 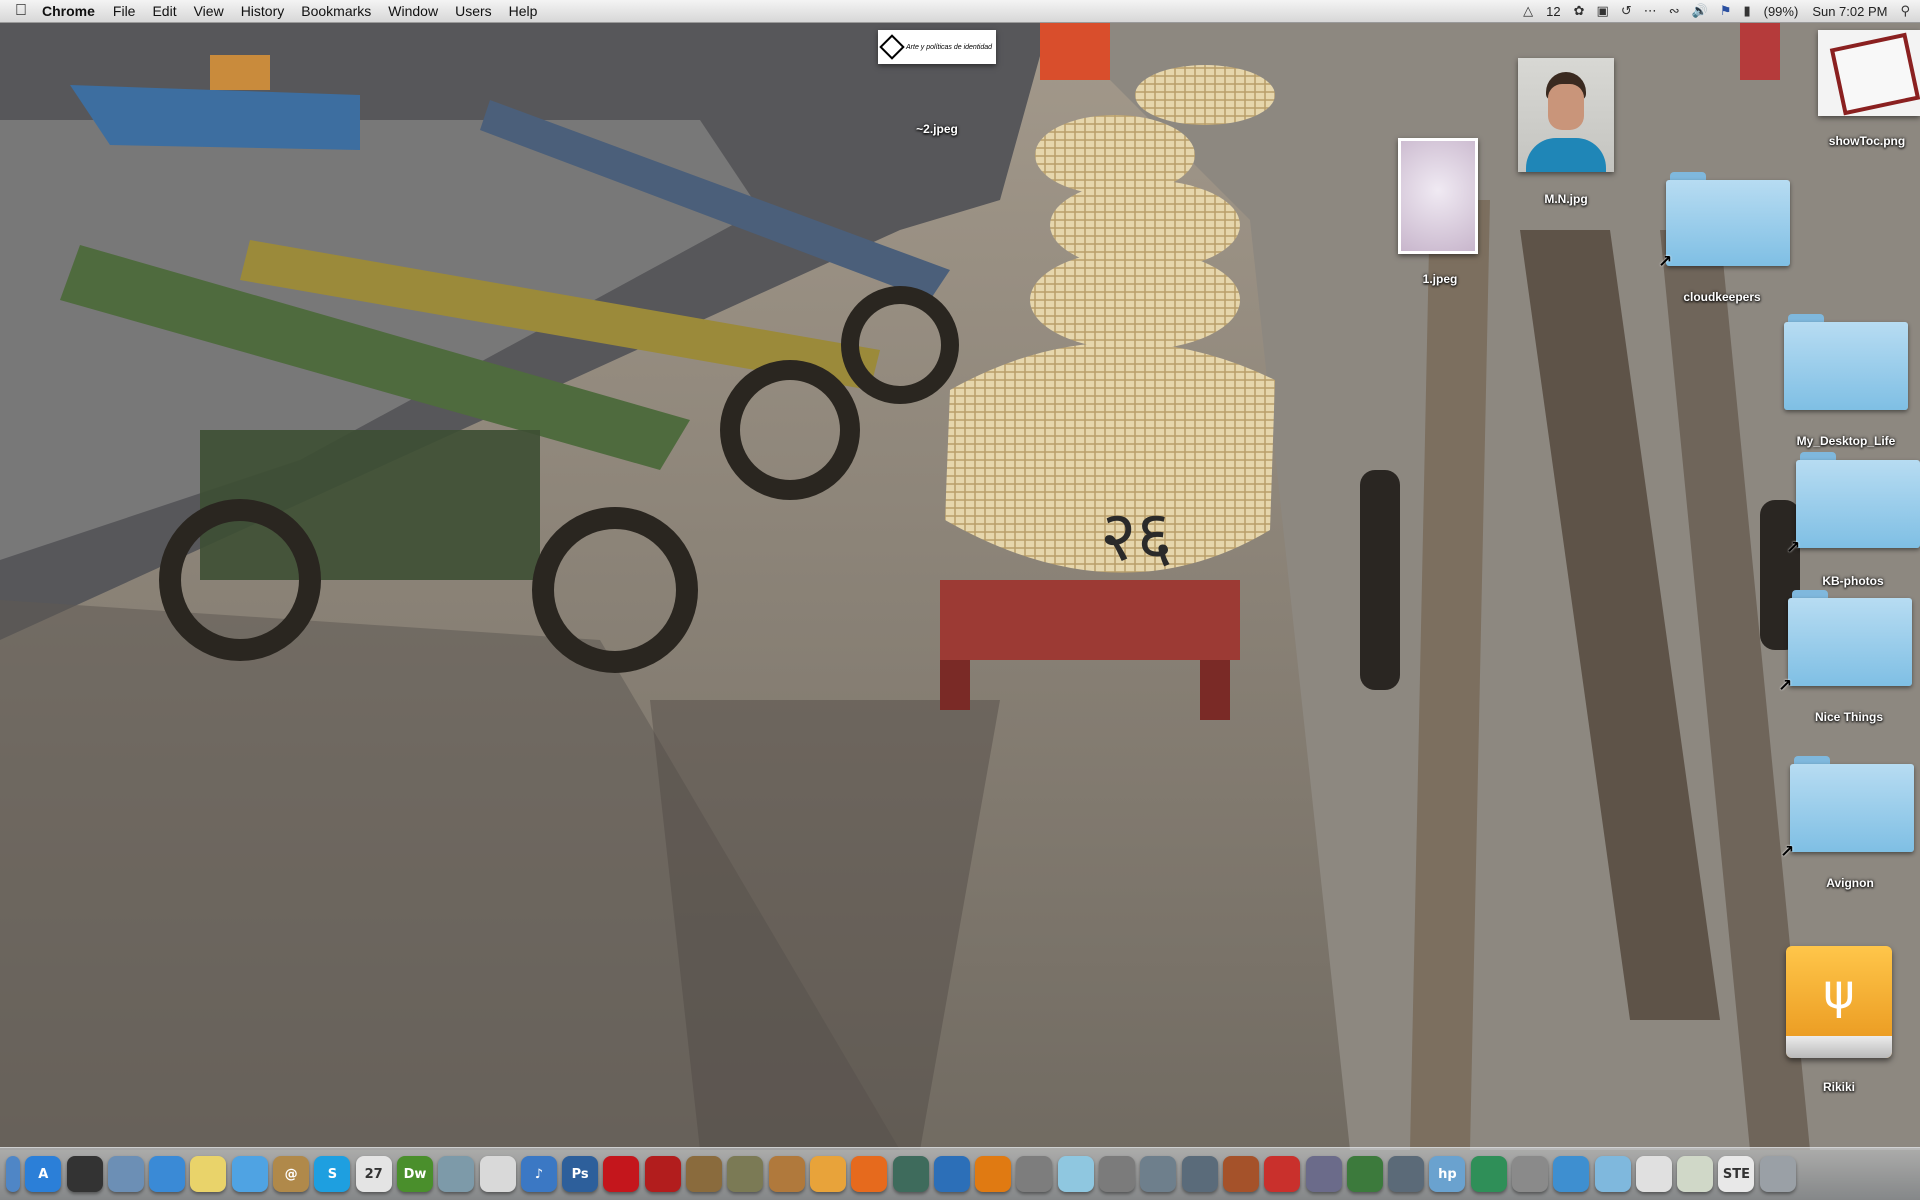 What do you see at coordinates (892, 47) in the screenshot?
I see `image-thumbnail-logo-icon` at bounding box center [892, 47].